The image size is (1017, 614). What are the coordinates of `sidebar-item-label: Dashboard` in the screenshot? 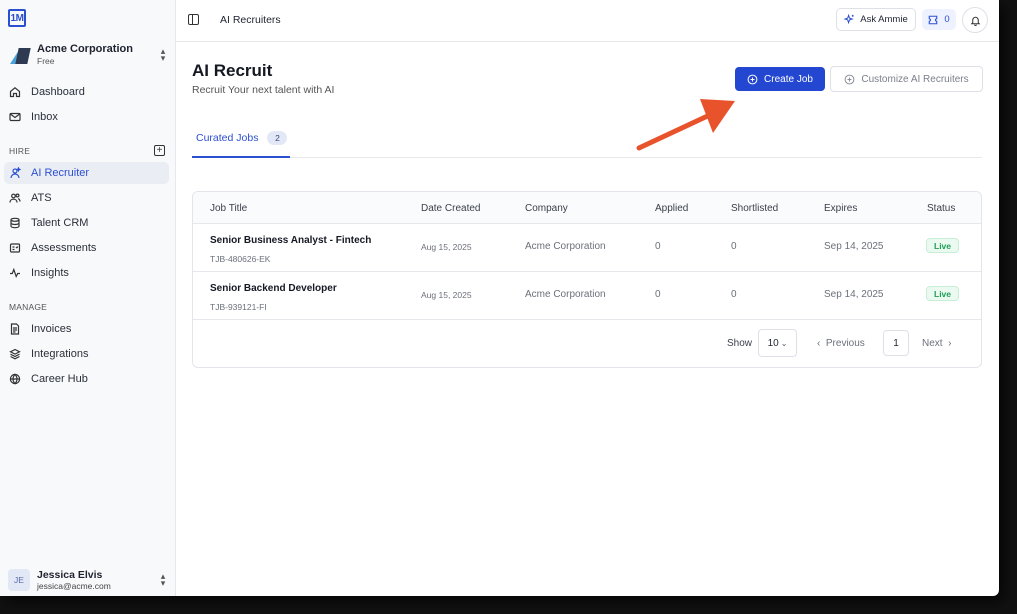 It's located at (58, 92).